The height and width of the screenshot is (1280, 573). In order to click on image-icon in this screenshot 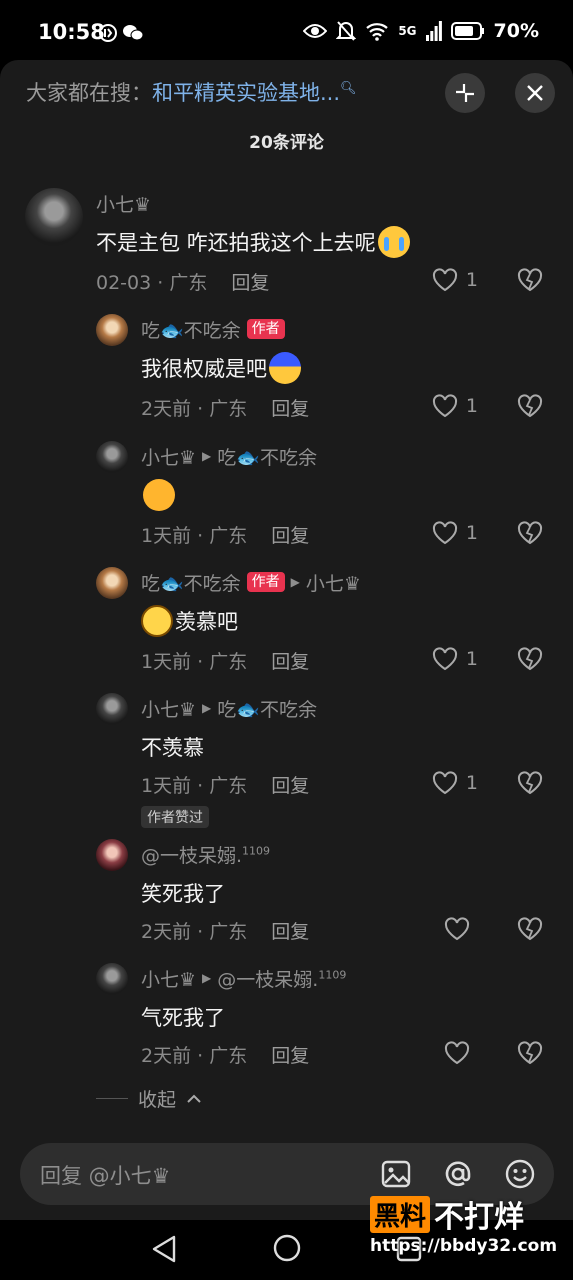, I will do `click(396, 1174)`.